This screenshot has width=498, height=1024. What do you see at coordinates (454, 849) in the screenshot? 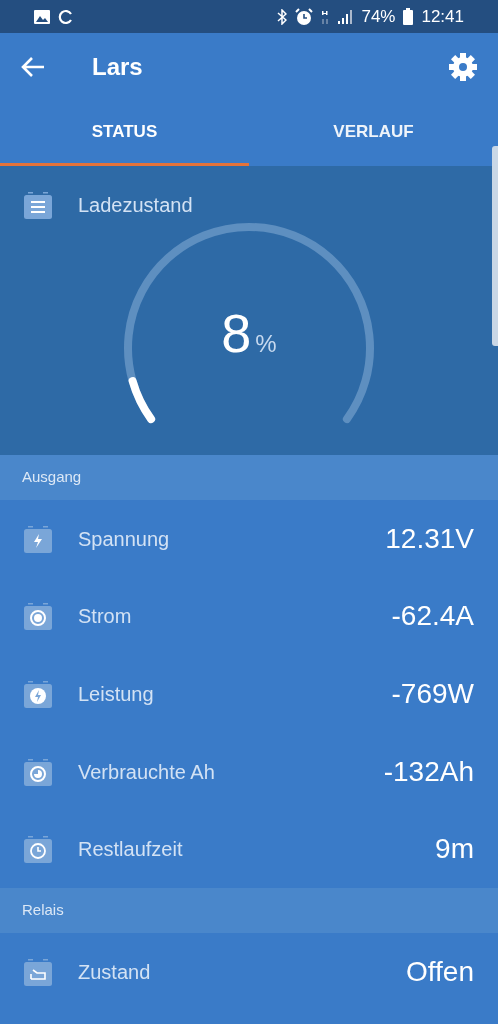
I see `row-value: 9m` at bounding box center [454, 849].